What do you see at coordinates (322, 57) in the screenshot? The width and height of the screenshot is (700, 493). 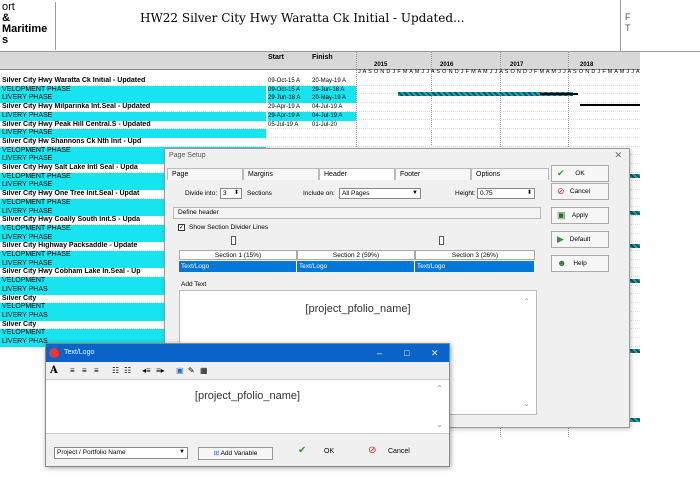 I see `finish-column-header: Finish` at bounding box center [322, 57].